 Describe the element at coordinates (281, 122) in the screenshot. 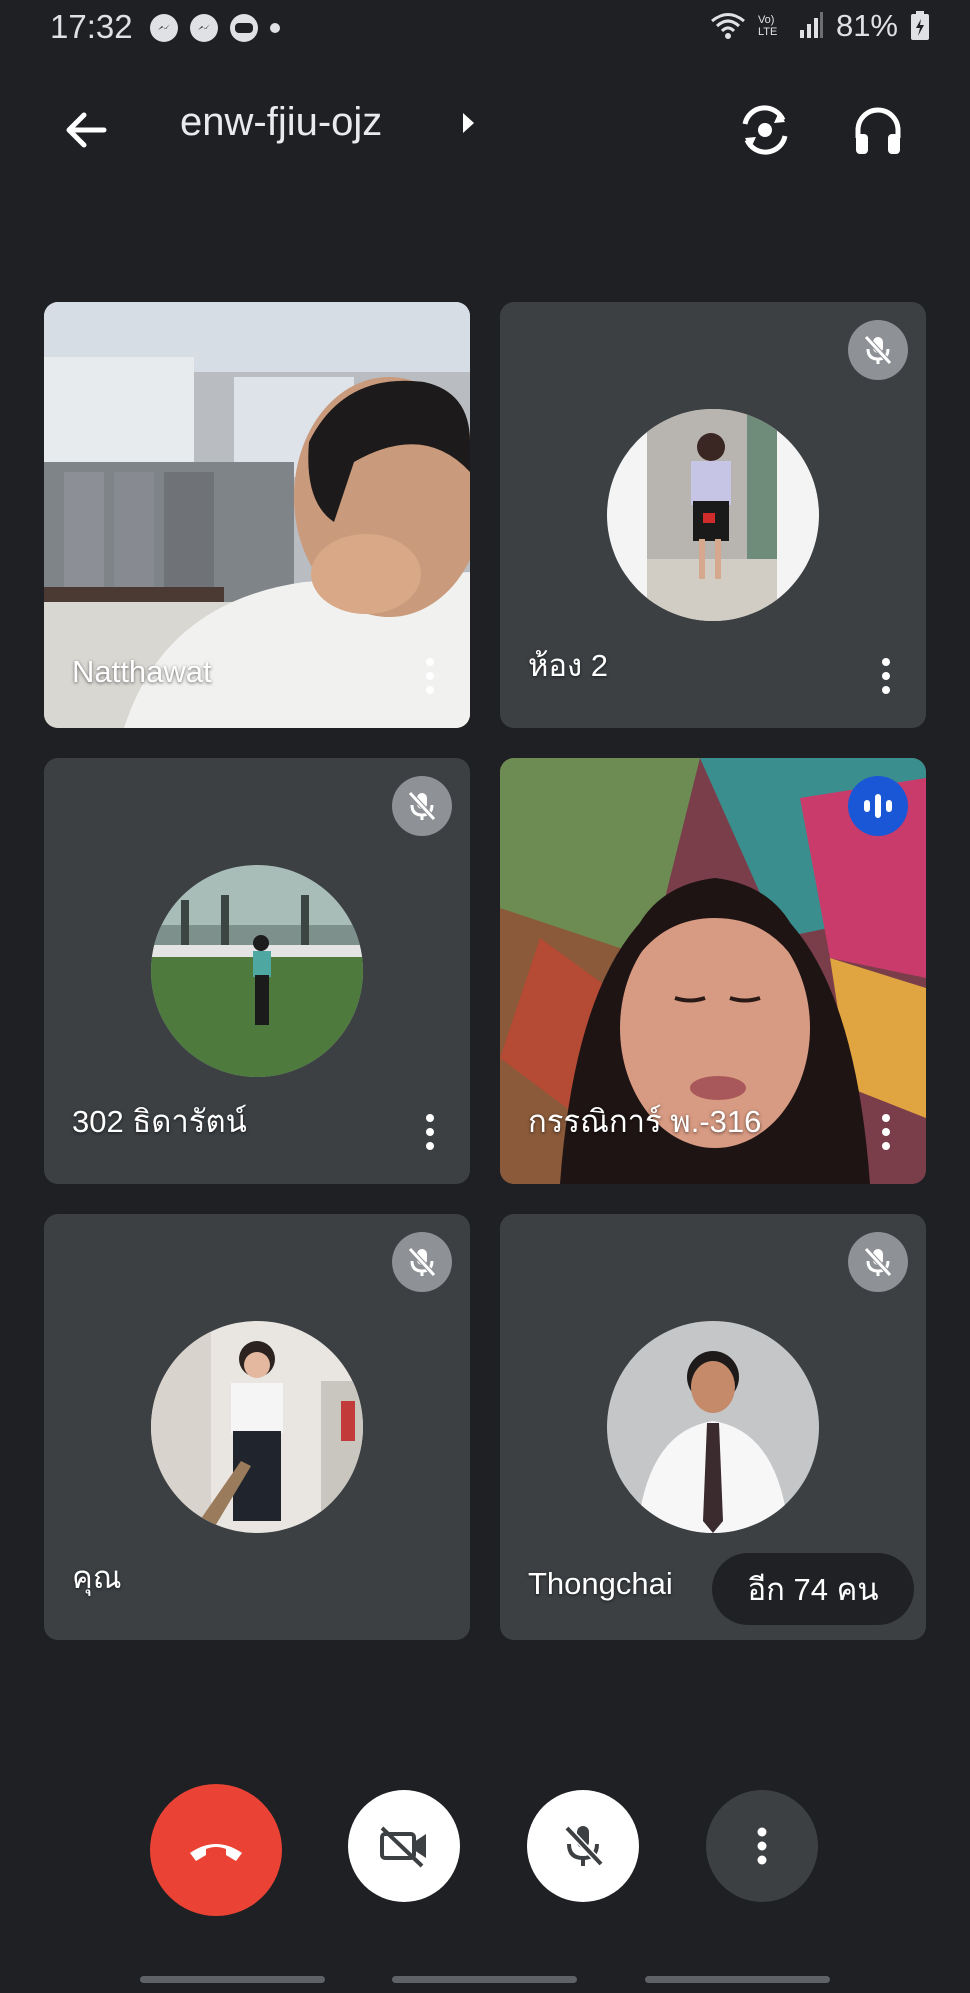

I see `meeting-code: enw-fjiu-ojz` at that location.